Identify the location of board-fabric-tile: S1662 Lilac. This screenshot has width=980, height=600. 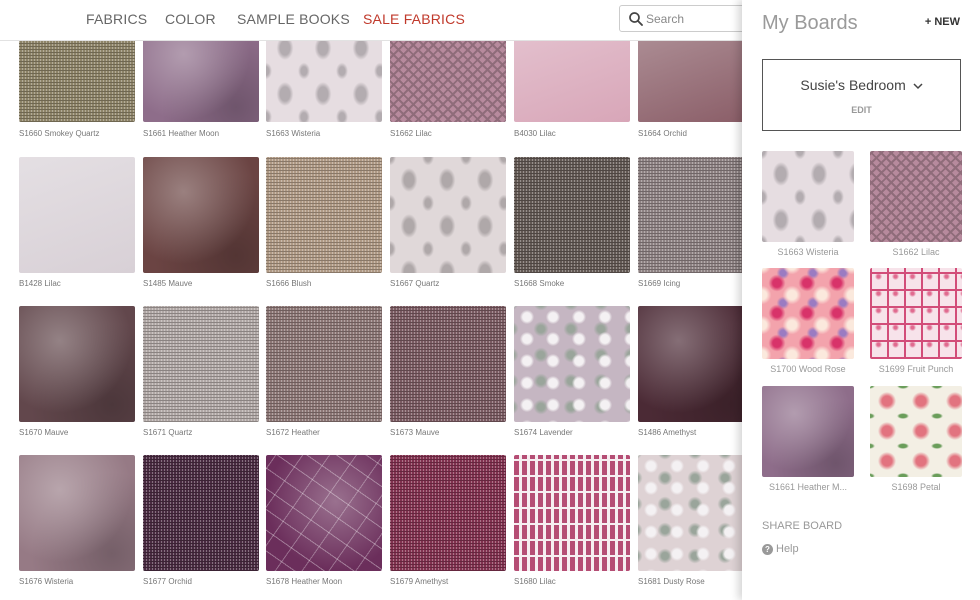
(916, 204).